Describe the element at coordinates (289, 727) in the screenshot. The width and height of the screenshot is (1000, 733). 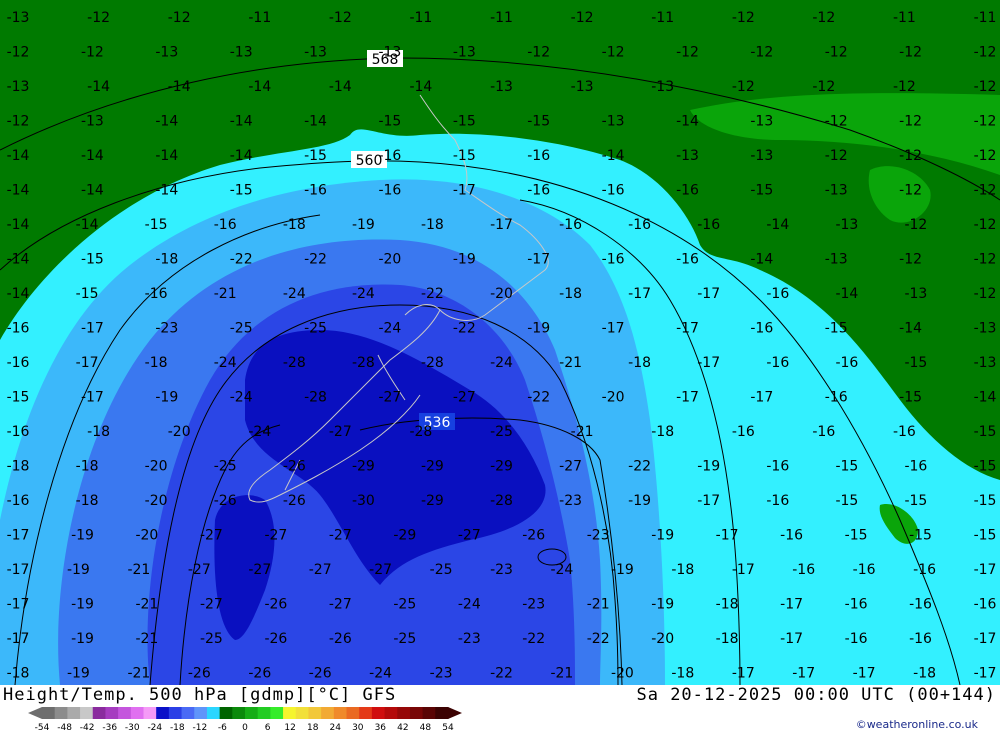
I see `legend-tick-label: 12` at that location.